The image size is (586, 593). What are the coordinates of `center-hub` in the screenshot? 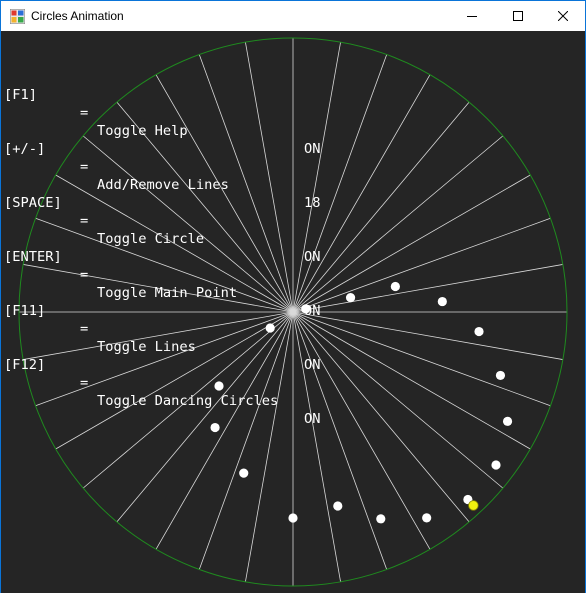 It's located at (293, 312).